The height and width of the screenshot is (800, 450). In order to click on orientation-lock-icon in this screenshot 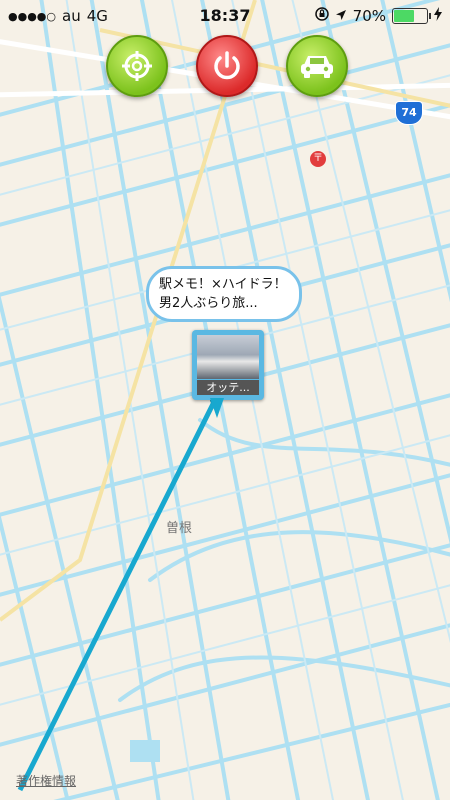, I will do `click(321, 16)`.